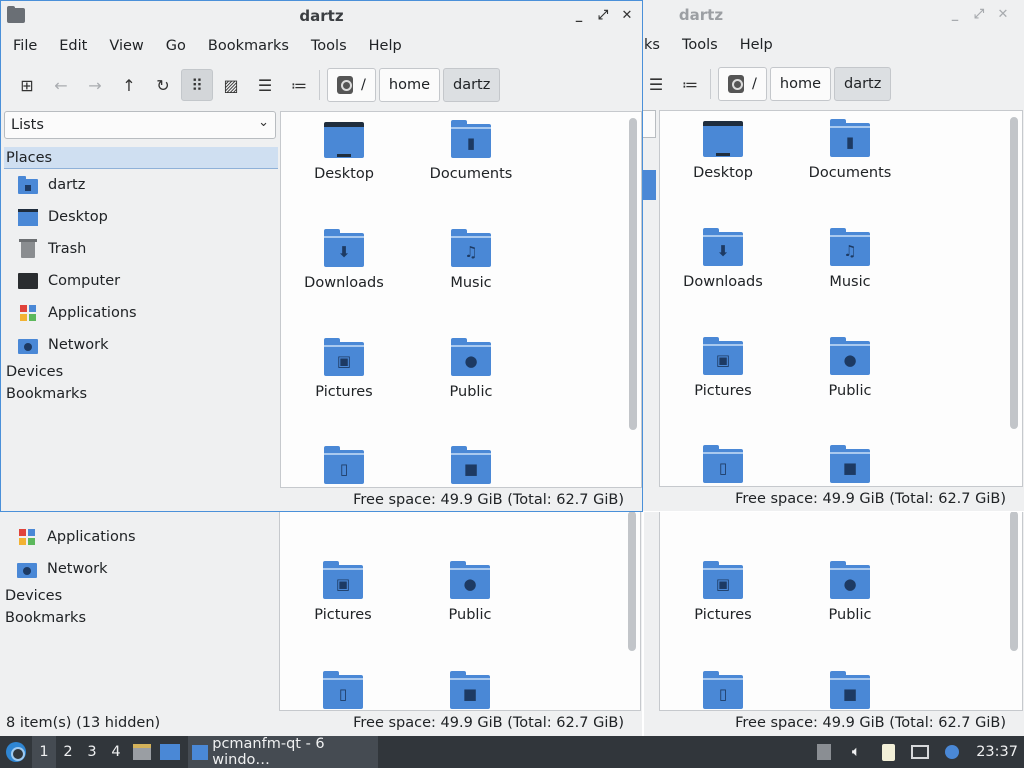 This screenshot has height=768, width=1024. I want to click on menu-go: Go, so click(175, 46).